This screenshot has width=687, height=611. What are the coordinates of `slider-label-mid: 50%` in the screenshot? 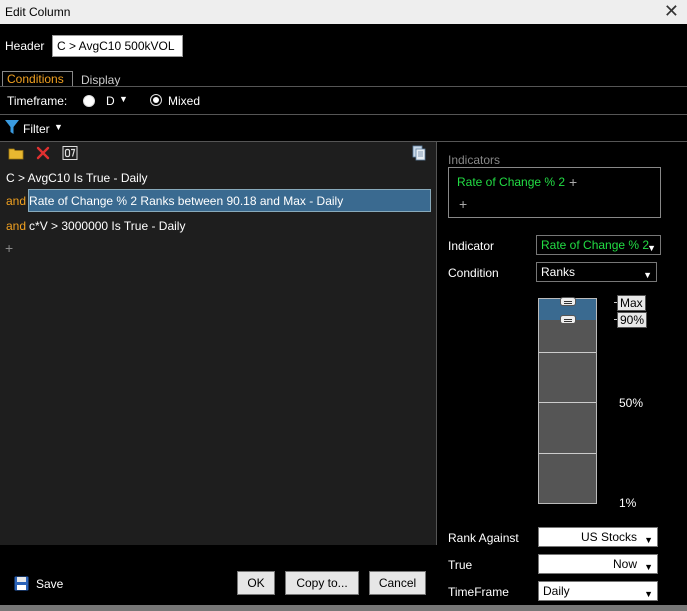 It's located at (631, 403).